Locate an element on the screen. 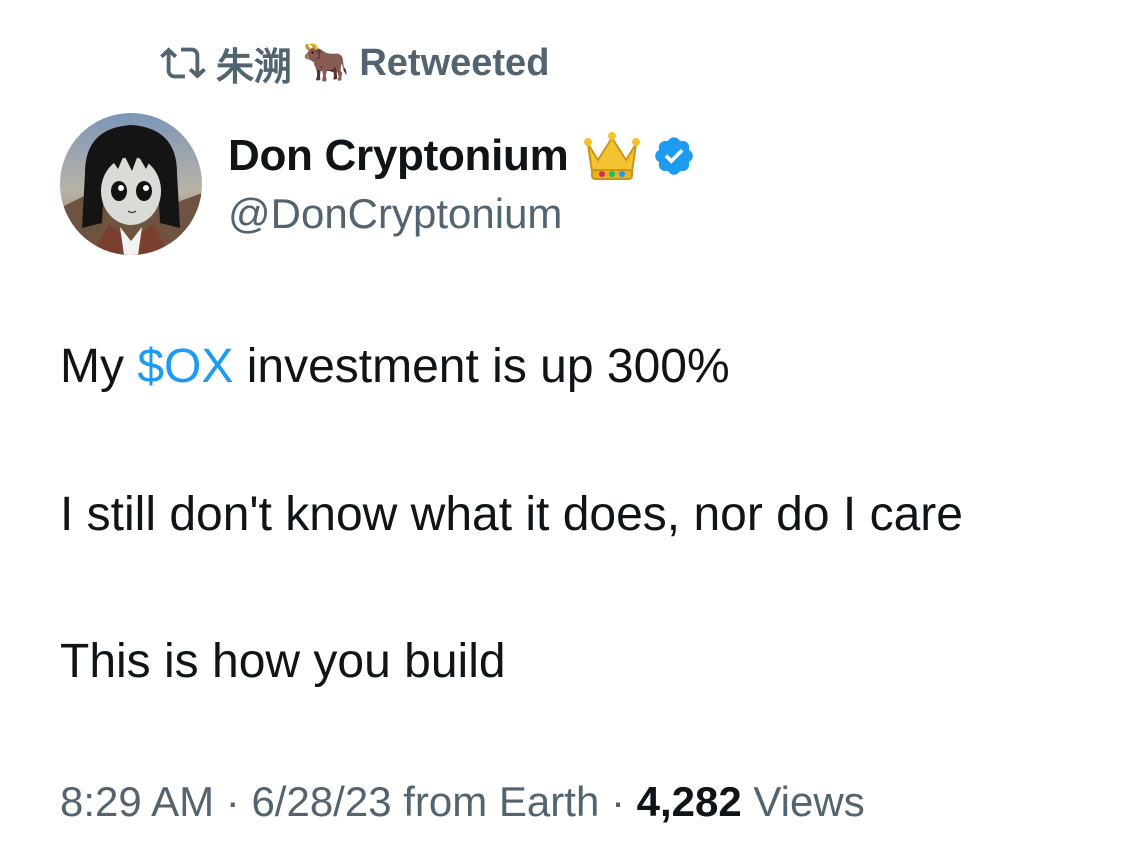 The height and width of the screenshot is (856, 1135). user-handle: @DonCryptonium is located at coordinates (462, 214).